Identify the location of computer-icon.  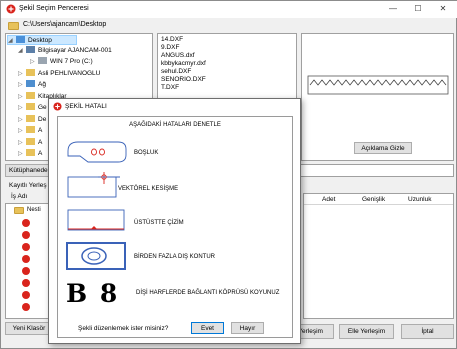
(30, 49).